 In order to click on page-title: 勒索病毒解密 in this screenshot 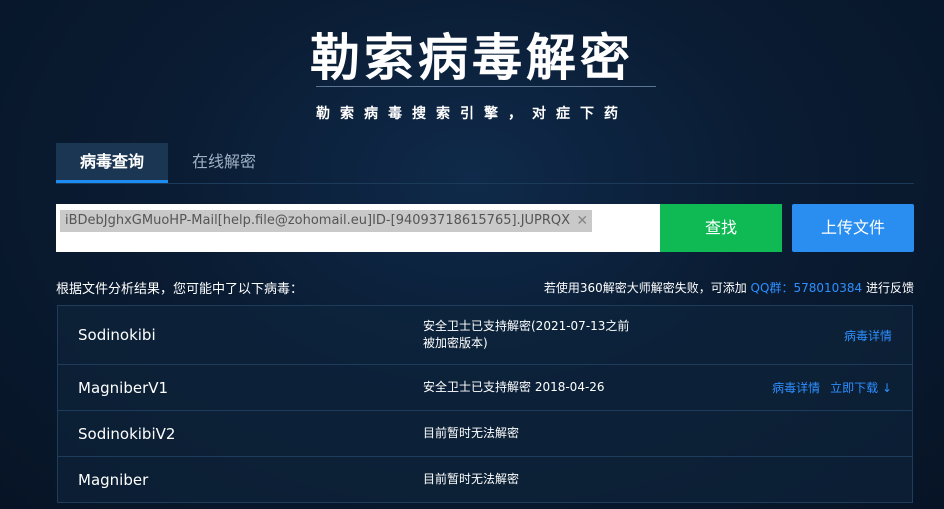, I will do `click(472, 58)`.